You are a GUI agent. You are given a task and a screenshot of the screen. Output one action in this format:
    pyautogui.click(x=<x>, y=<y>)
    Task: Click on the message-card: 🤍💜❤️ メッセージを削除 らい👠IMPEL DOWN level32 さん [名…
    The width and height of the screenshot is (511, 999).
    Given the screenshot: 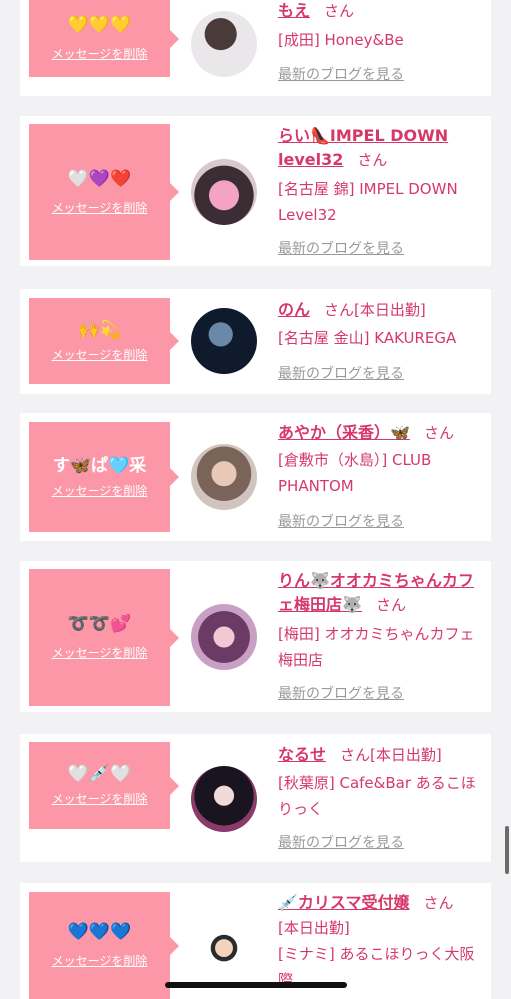 What is the action you would take?
    pyautogui.click(x=255, y=191)
    